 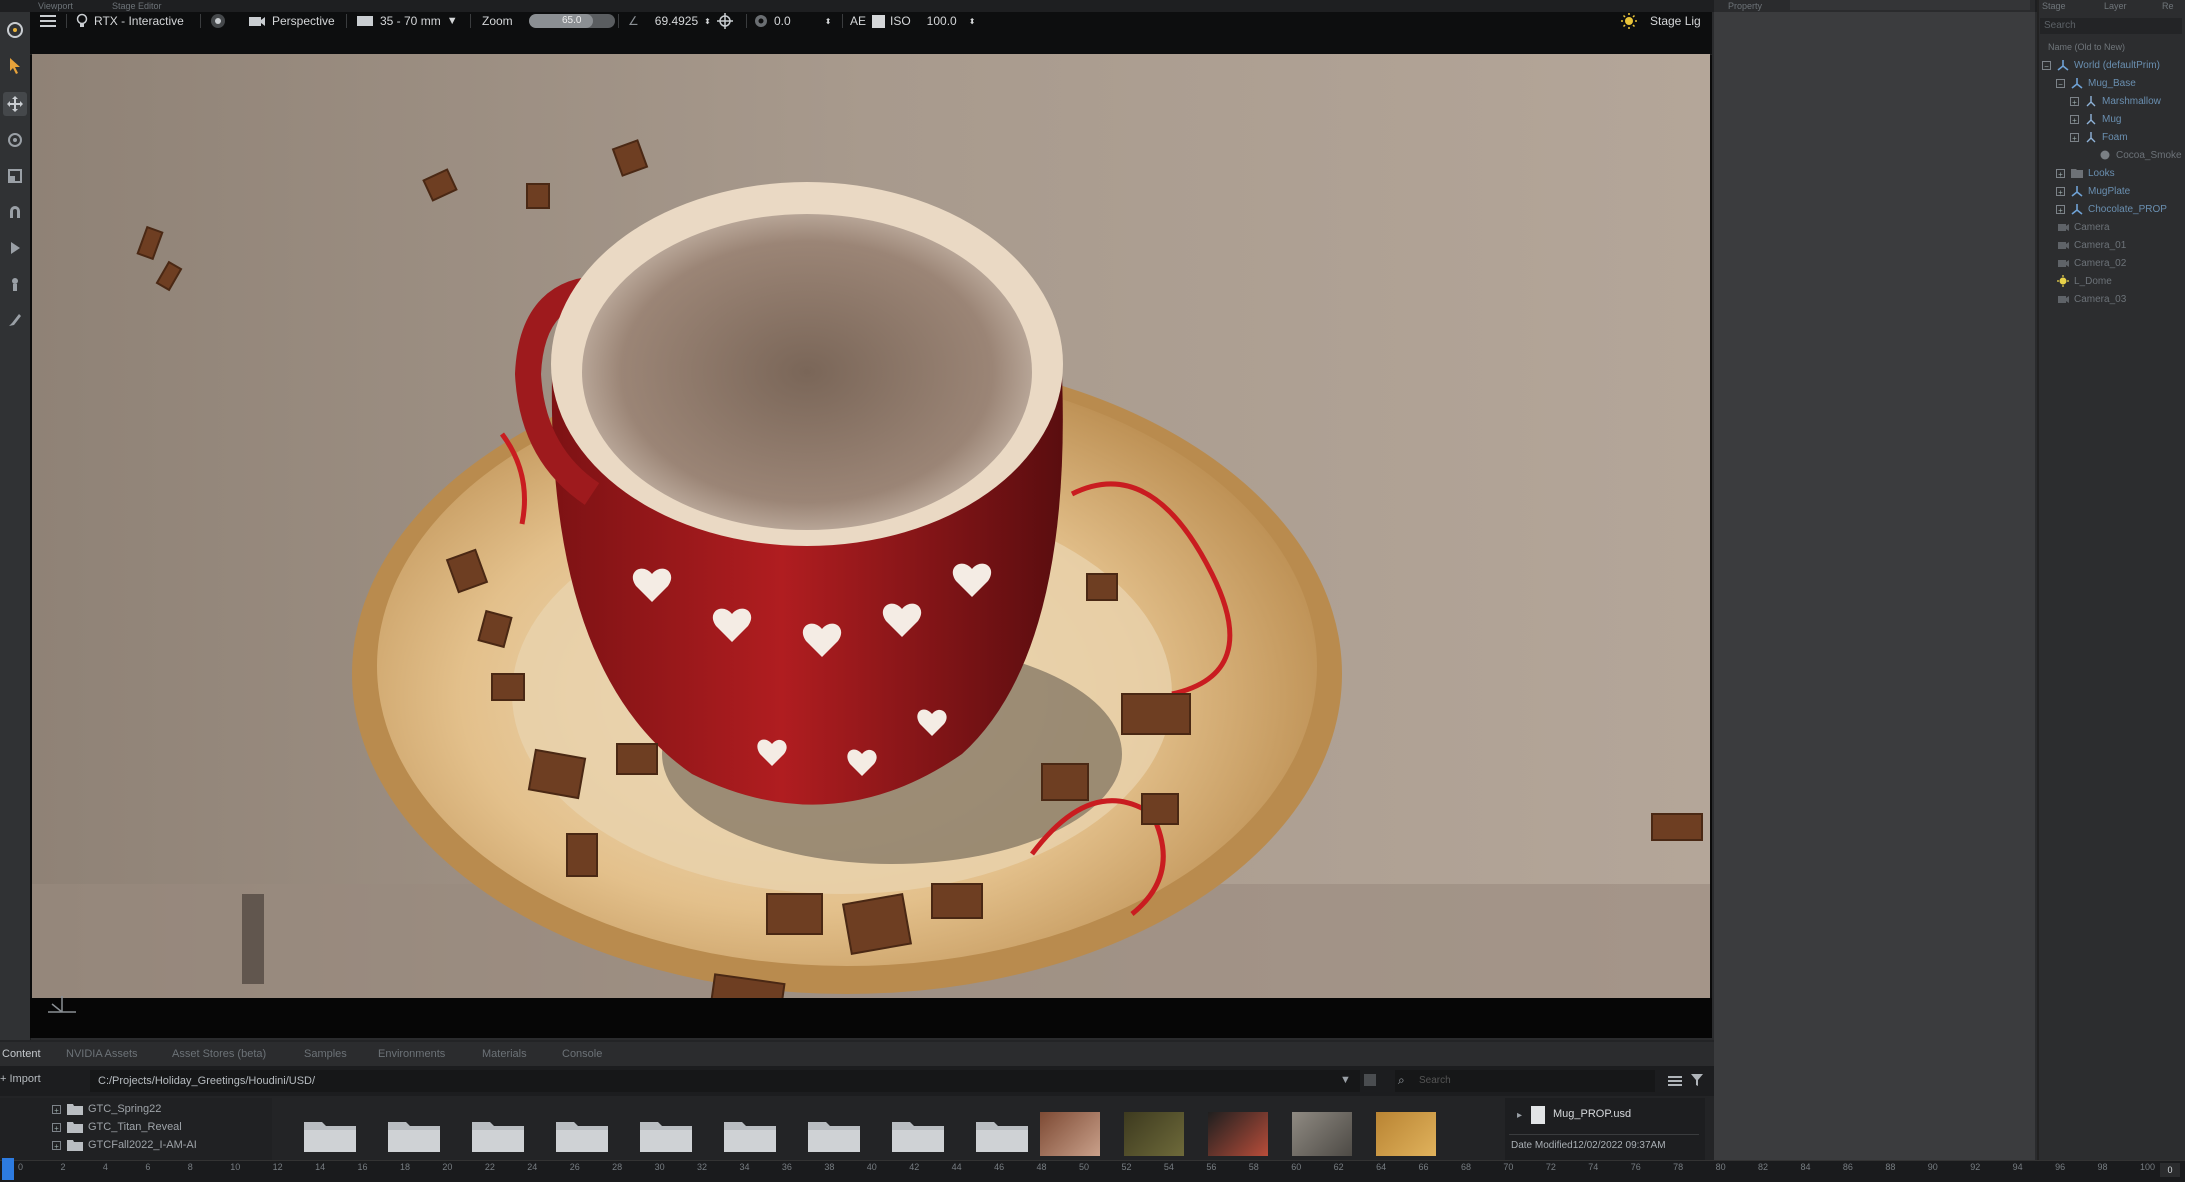 What do you see at coordinates (2113, 101) in the screenshot?
I see `stage-tree-item: + Marshmallow` at bounding box center [2113, 101].